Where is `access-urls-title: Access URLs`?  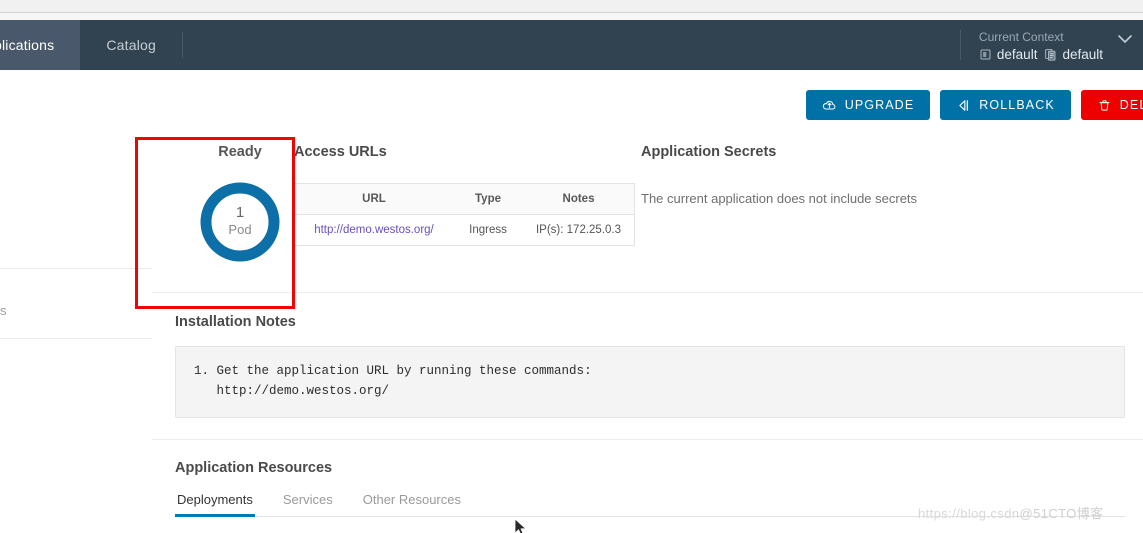
access-urls-title: Access URLs is located at coordinates (340, 152).